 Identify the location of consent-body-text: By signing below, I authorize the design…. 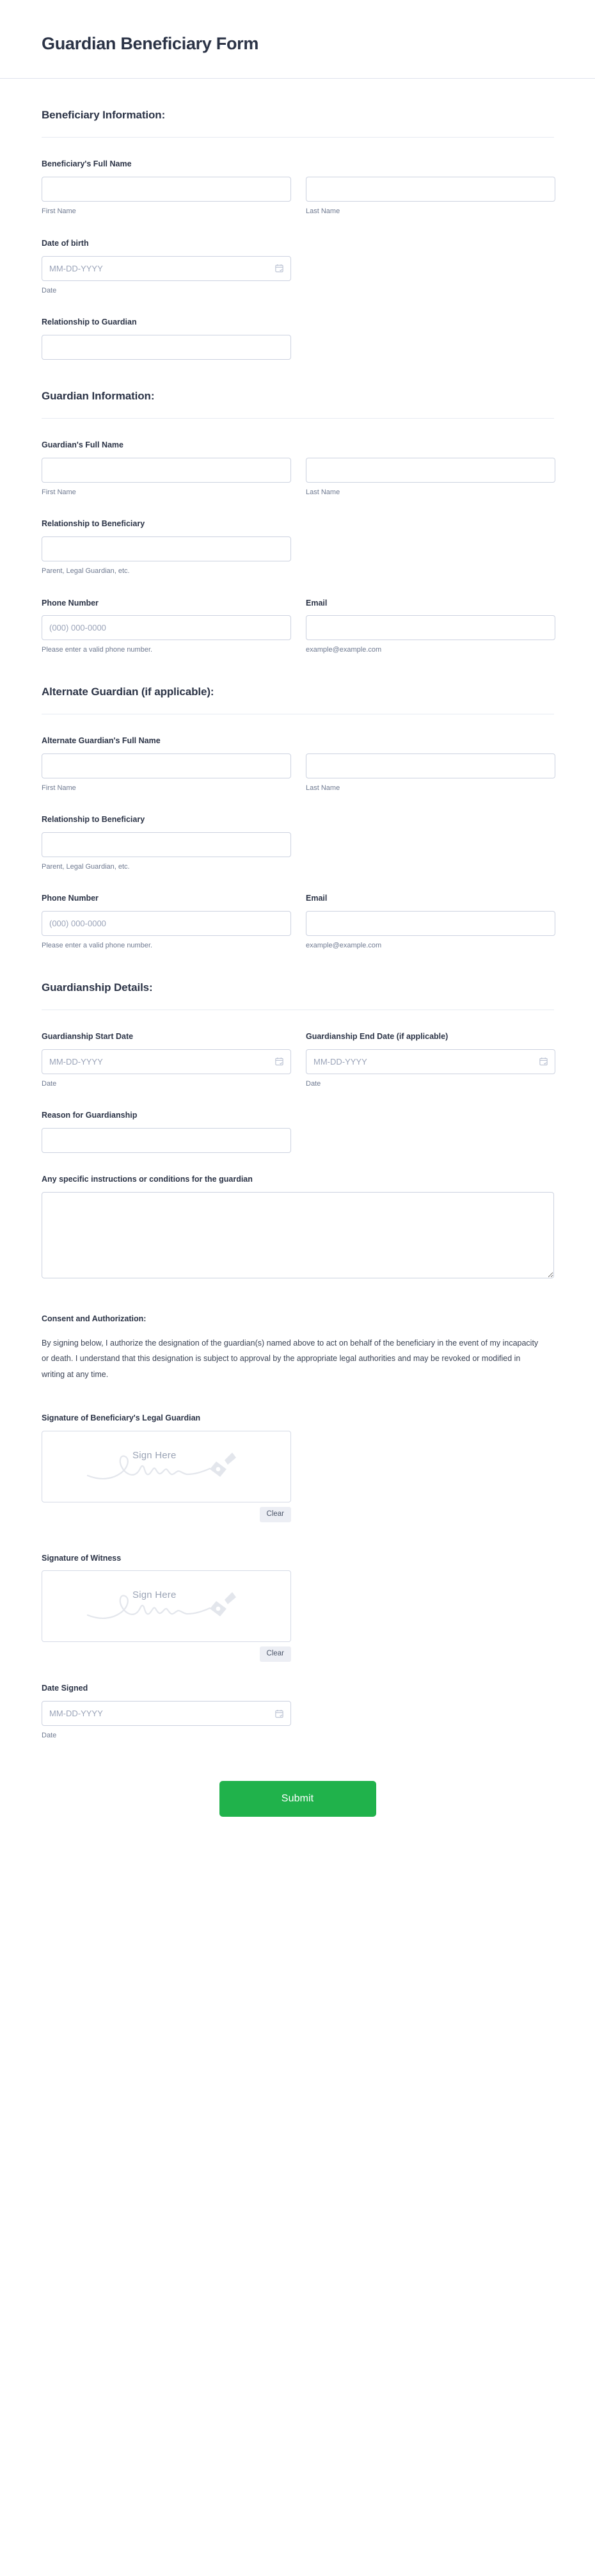
(290, 1358).